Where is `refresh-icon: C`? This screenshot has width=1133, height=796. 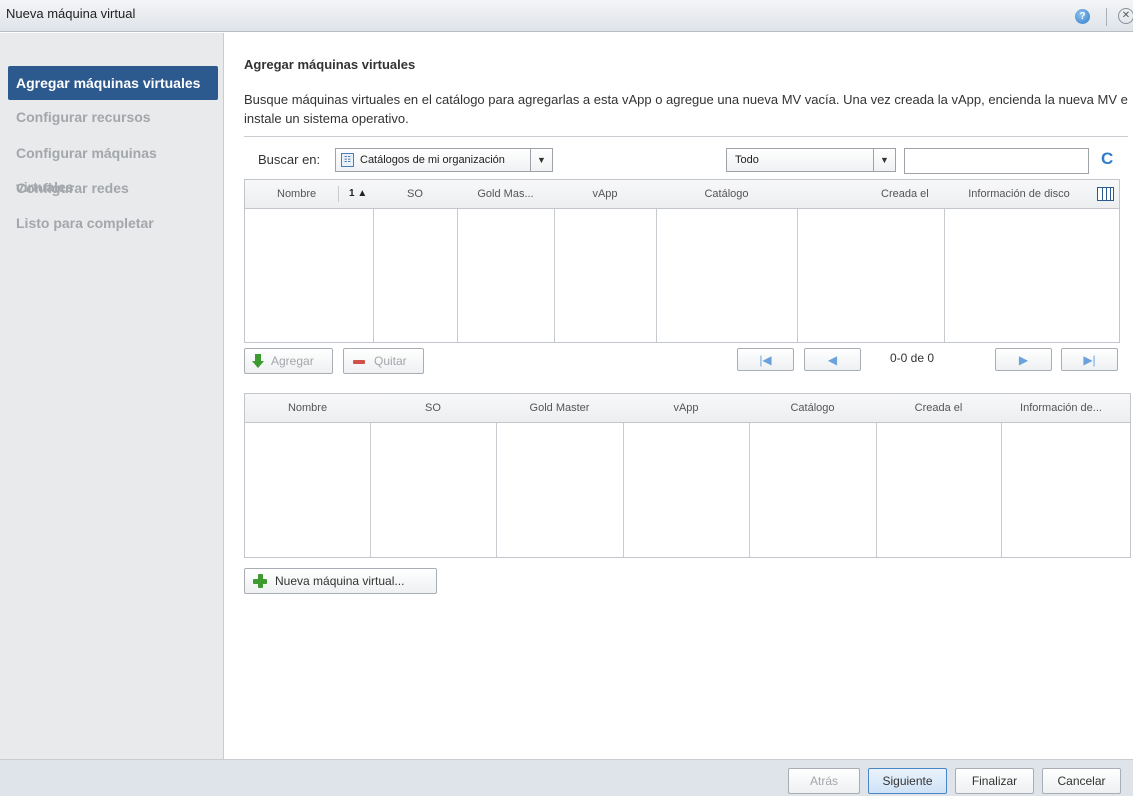
refresh-icon: C is located at coordinates (1110, 159).